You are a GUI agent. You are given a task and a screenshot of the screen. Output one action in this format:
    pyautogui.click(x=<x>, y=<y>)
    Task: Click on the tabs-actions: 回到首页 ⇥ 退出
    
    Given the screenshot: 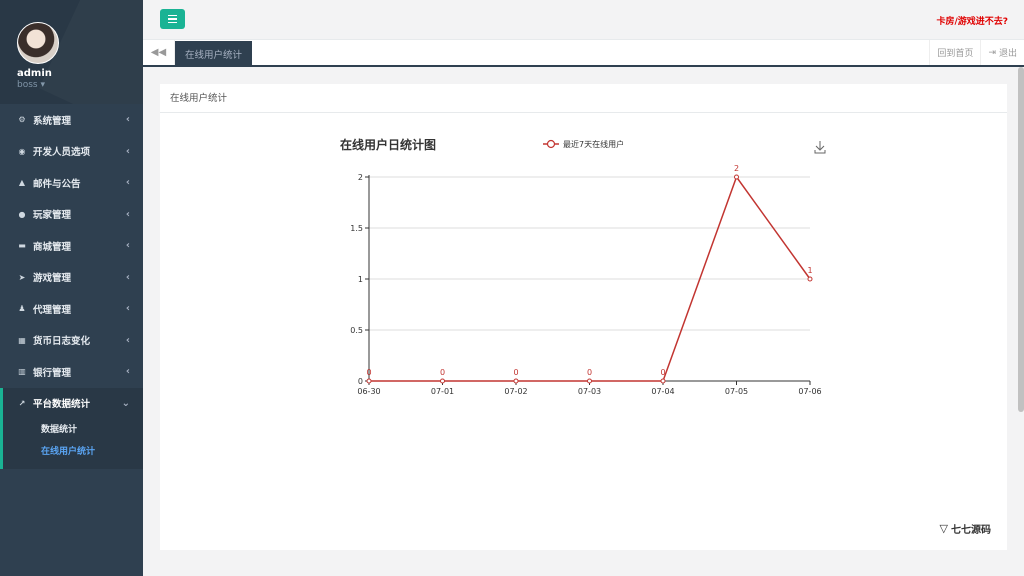 What is the action you would take?
    pyautogui.click(x=976, y=52)
    